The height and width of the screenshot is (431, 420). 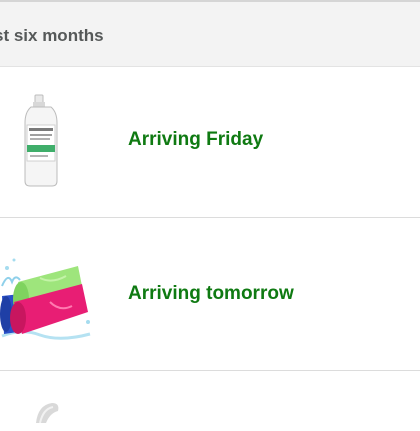 What do you see at coordinates (52, 35) in the screenshot?
I see `section-title: st six months` at bounding box center [52, 35].